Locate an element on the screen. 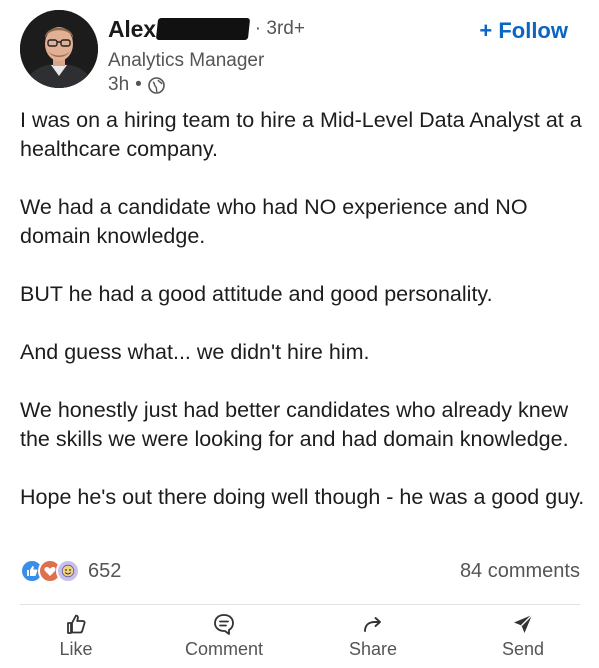 The image size is (599, 668). avatar is located at coordinates (59, 49).